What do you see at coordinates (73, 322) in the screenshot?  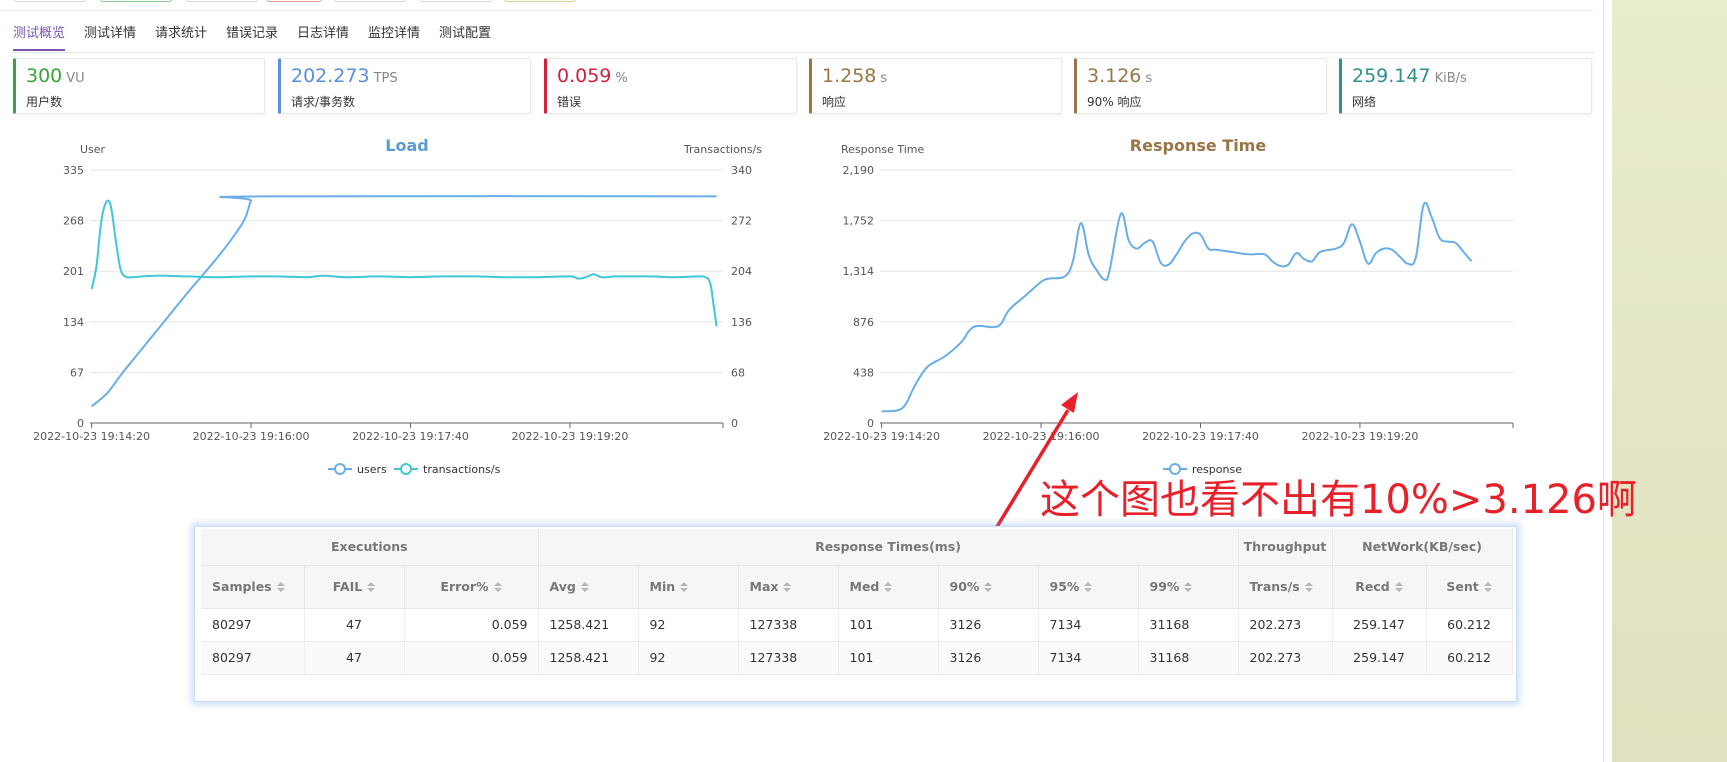 I see `y-tick-label: 134` at bounding box center [73, 322].